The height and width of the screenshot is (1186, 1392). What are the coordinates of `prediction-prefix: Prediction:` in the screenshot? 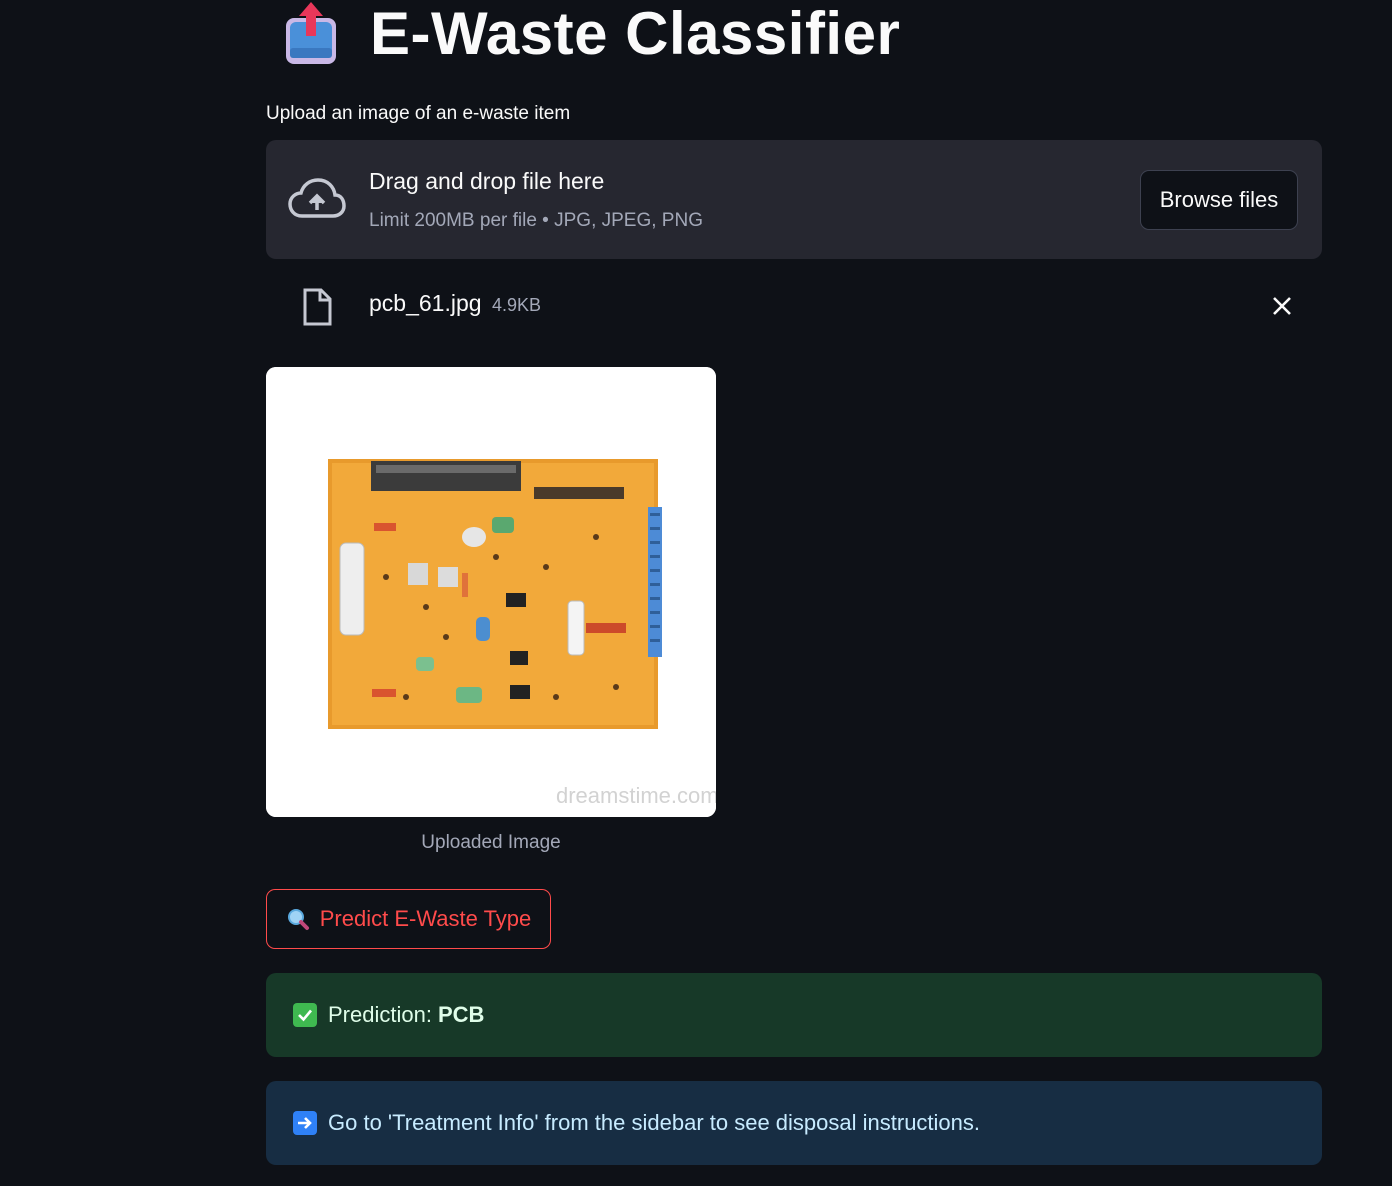 It's located at (380, 1014).